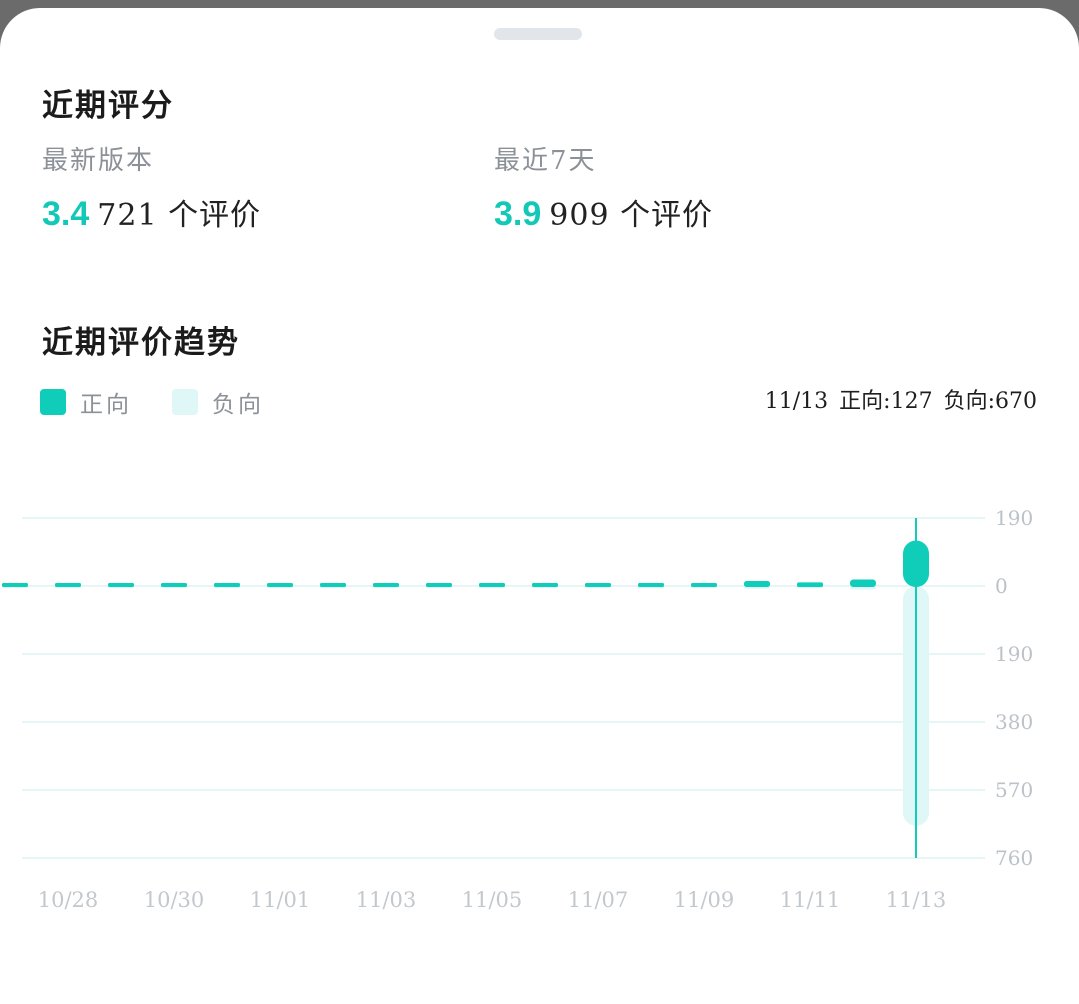  I want to click on y-tick-label: 380, so click(1014, 722).